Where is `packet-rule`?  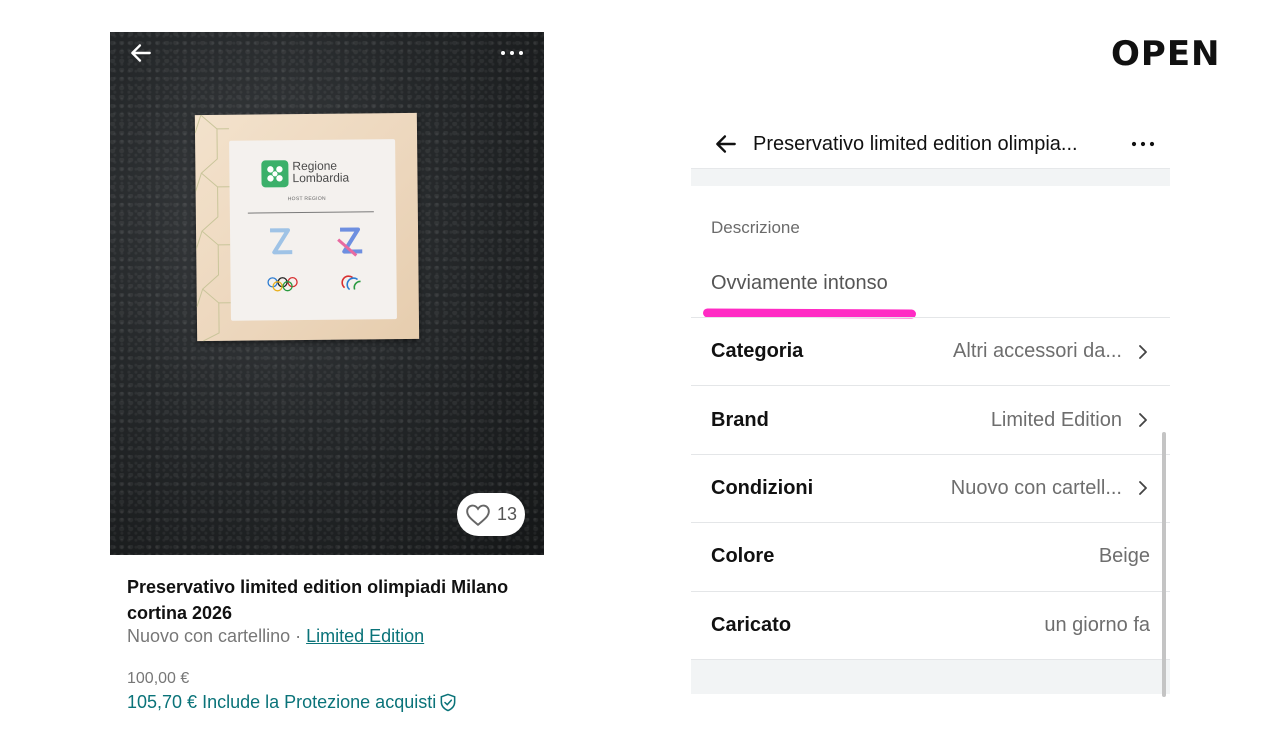
packet-rule is located at coordinates (310, 212).